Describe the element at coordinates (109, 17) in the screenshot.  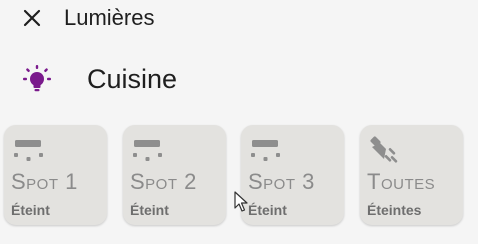
I see `dialog-title: Lumières` at that location.